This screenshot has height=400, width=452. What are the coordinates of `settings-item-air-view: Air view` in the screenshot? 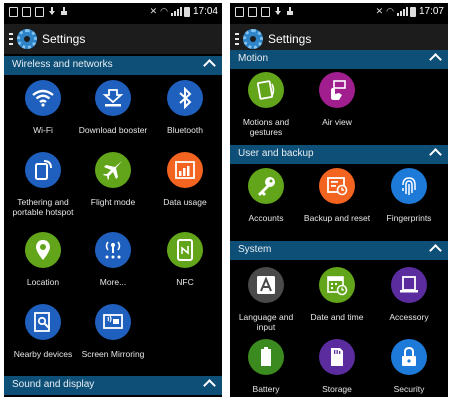 It's located at (337, 99).